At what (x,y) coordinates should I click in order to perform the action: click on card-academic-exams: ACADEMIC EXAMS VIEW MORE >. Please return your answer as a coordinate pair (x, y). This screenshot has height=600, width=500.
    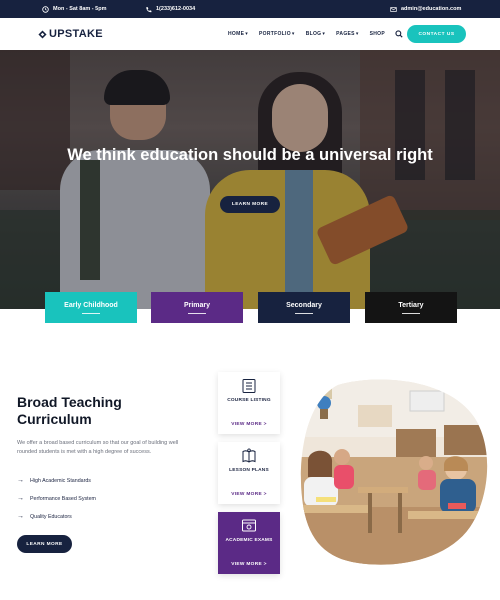
    Looking at the image, I should click on (249, 543).